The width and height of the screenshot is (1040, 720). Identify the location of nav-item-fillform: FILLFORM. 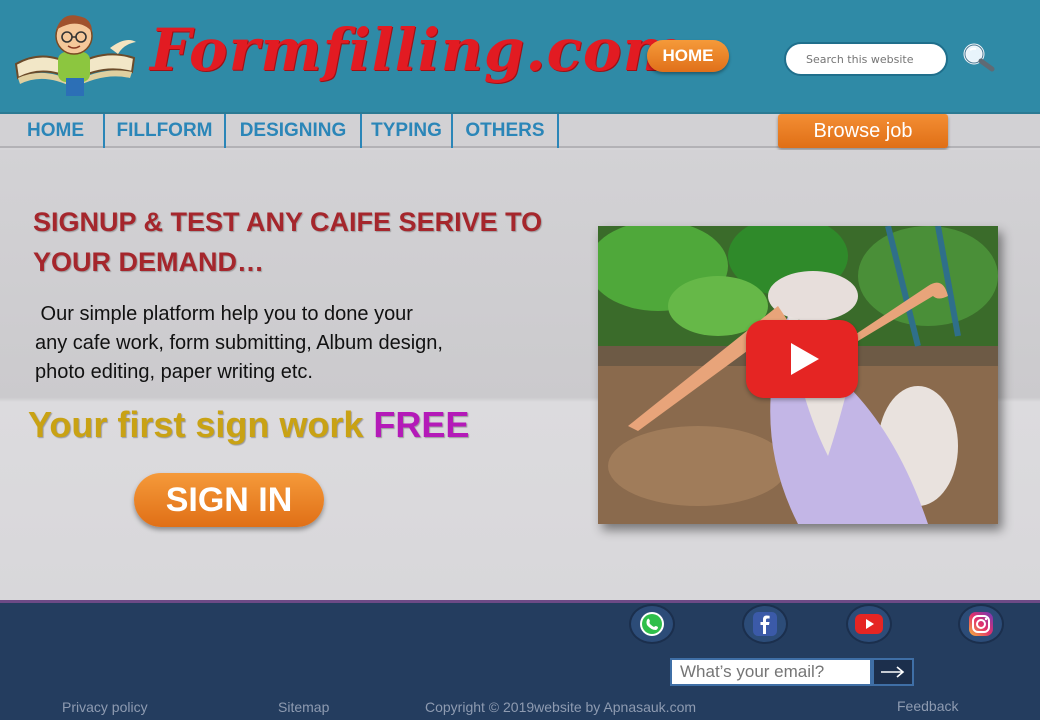
(165, 131).